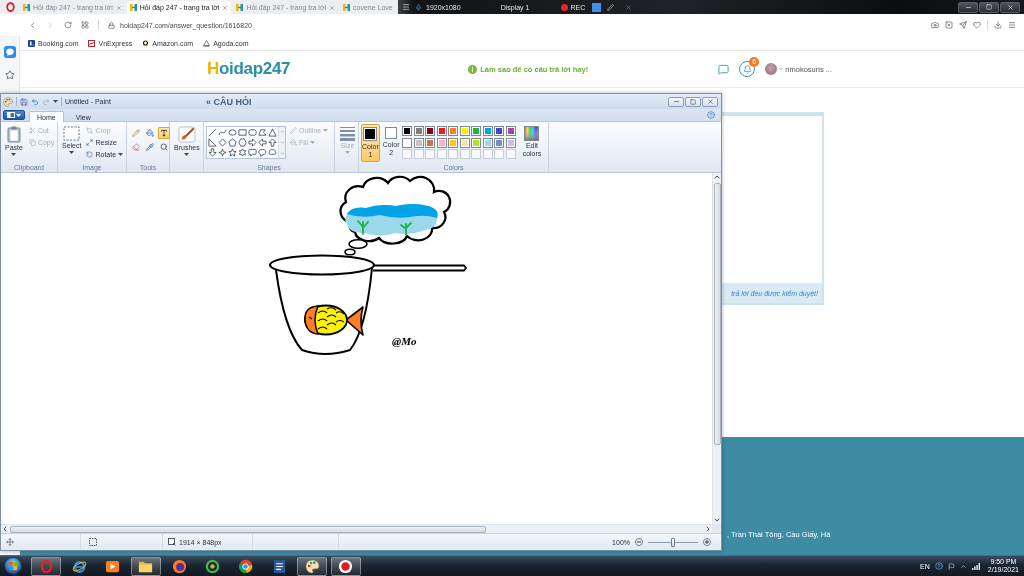  Describe the element at coordinates (693, 101) in the screenshot. I see `maximize-button` at that location.